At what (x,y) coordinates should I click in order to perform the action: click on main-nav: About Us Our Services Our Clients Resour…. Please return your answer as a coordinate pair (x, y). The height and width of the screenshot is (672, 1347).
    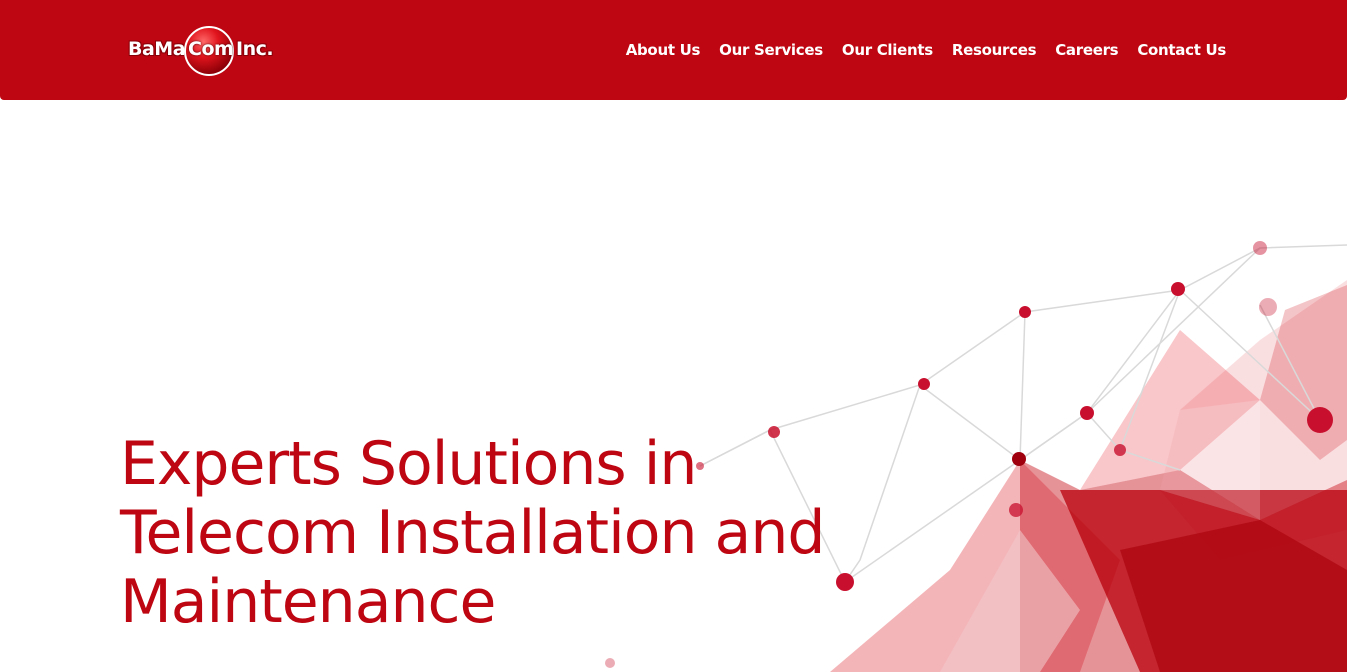
    Looking at the image, I should click on (917, 50).